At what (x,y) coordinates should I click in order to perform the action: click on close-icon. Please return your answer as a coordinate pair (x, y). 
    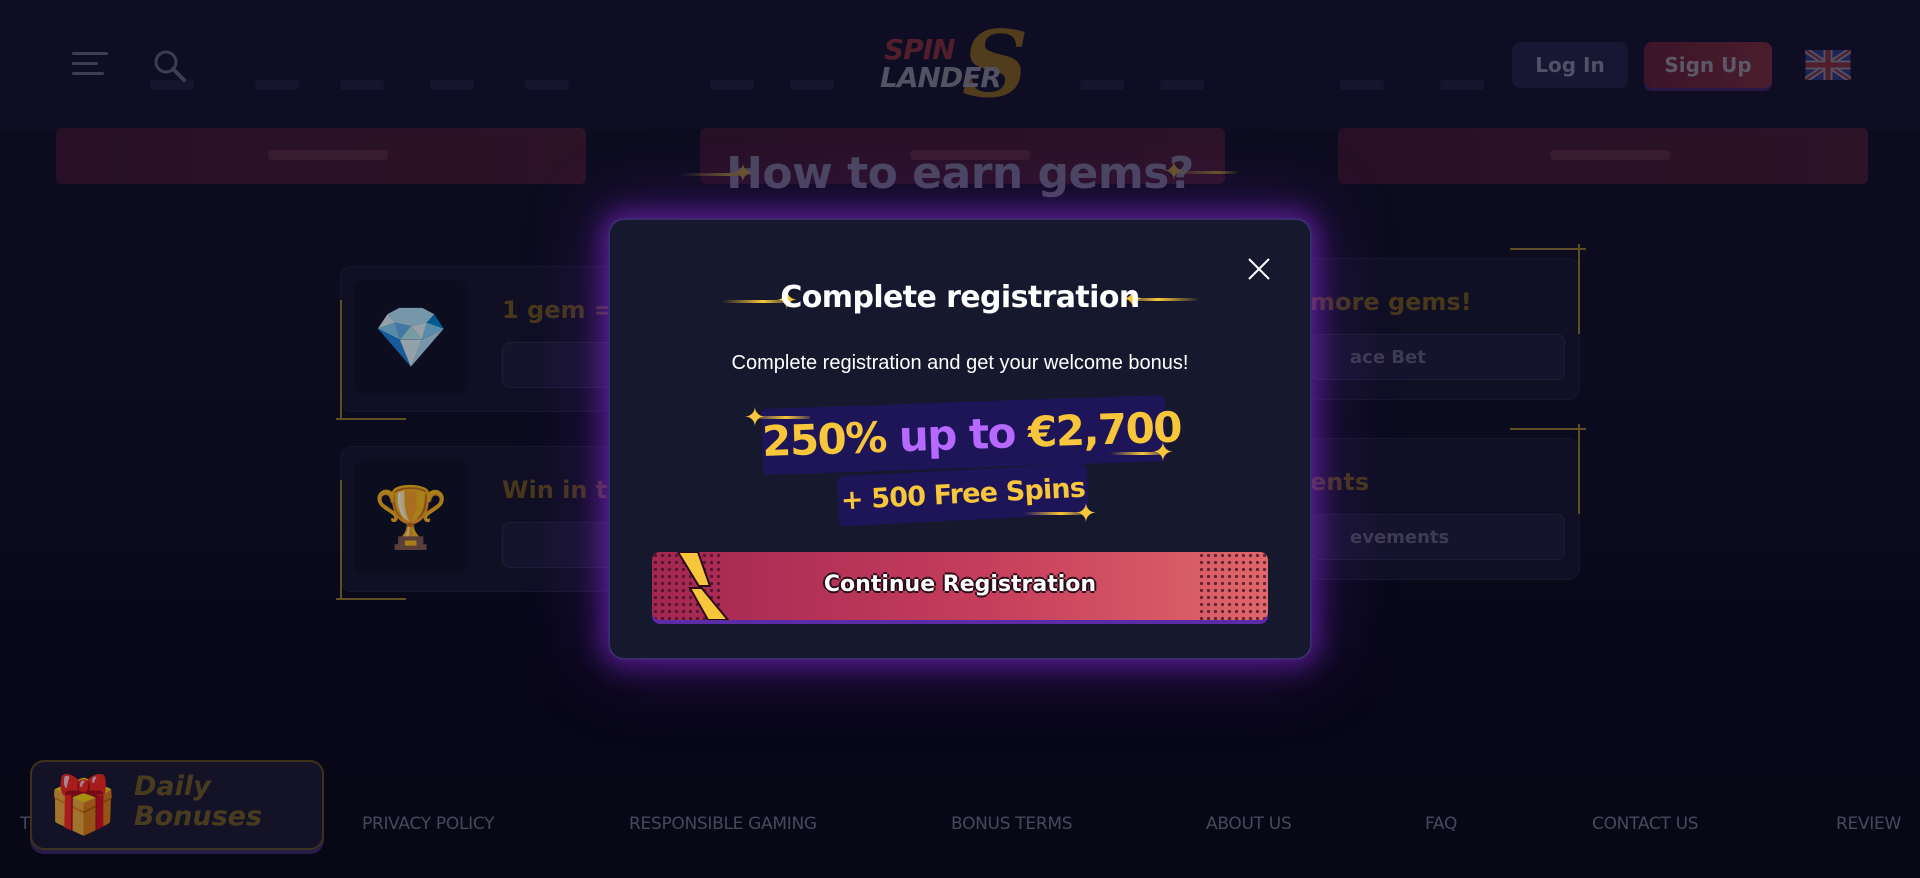
    Looking at the image, I should click on (1259, 269).